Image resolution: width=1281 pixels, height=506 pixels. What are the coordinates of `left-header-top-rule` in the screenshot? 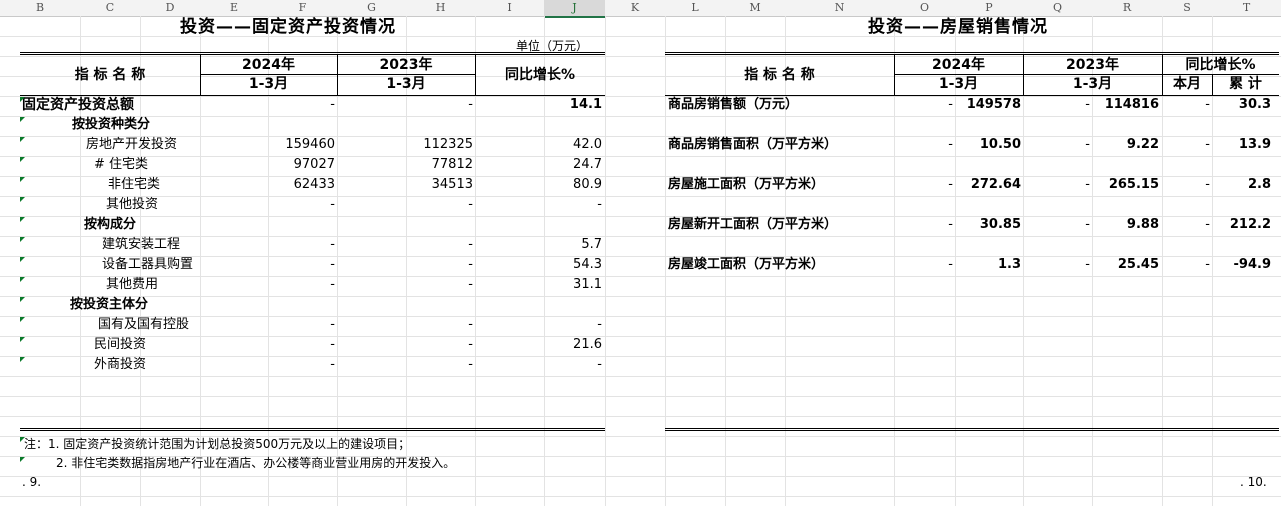 It's located at (312, 53).